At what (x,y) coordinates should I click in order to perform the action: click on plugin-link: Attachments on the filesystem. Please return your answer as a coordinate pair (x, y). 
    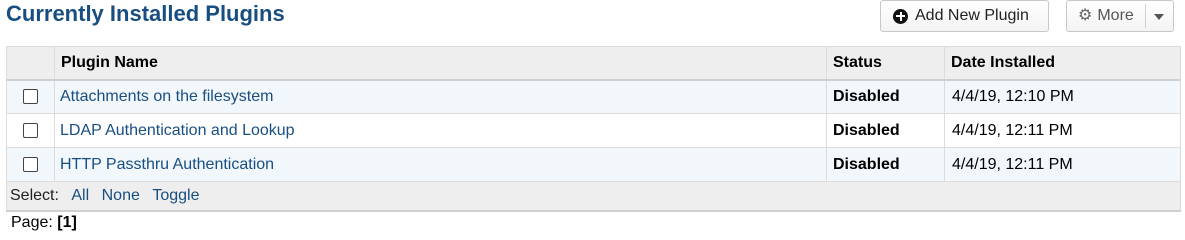
    Looking at the image, I should click on (166, 96).